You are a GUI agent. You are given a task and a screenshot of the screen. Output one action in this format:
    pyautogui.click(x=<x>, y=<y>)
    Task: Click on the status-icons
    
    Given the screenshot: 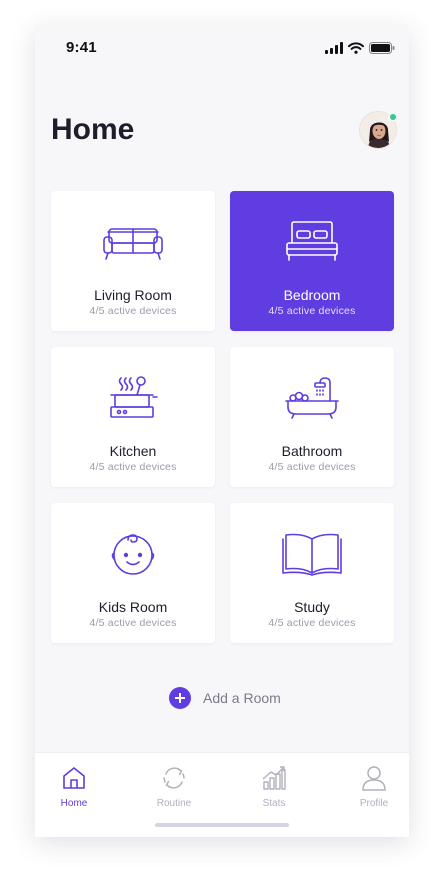 What is the action you would take?
    pyautogui.click(x=360, y=50)
    